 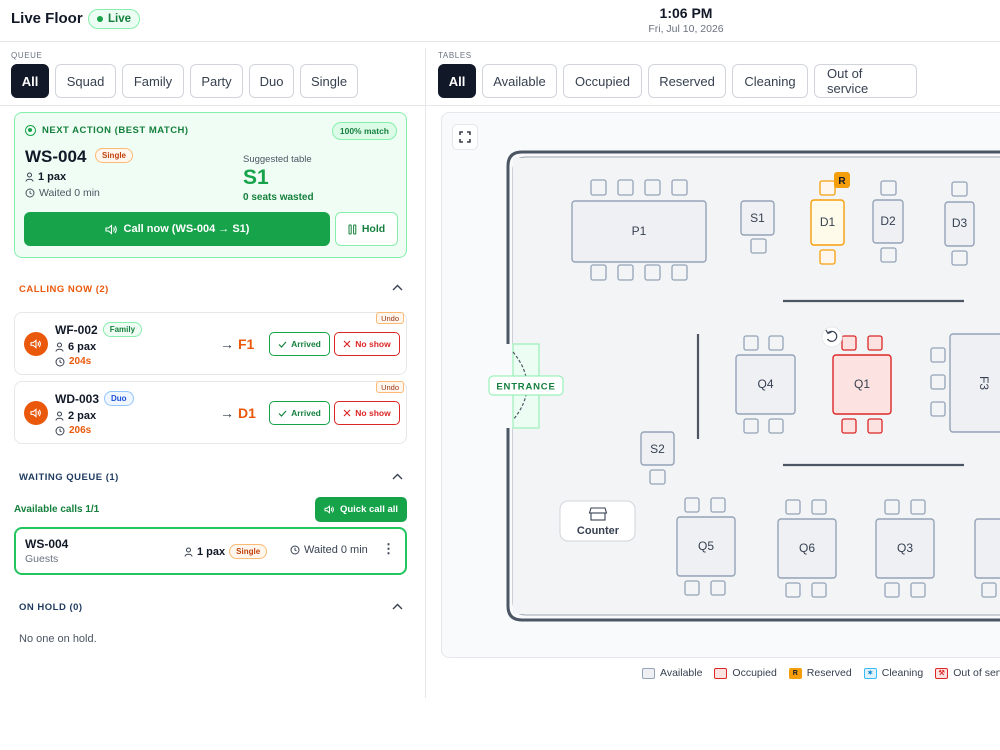 I want to click on legend-available: Available, so click(x=672, y=673).